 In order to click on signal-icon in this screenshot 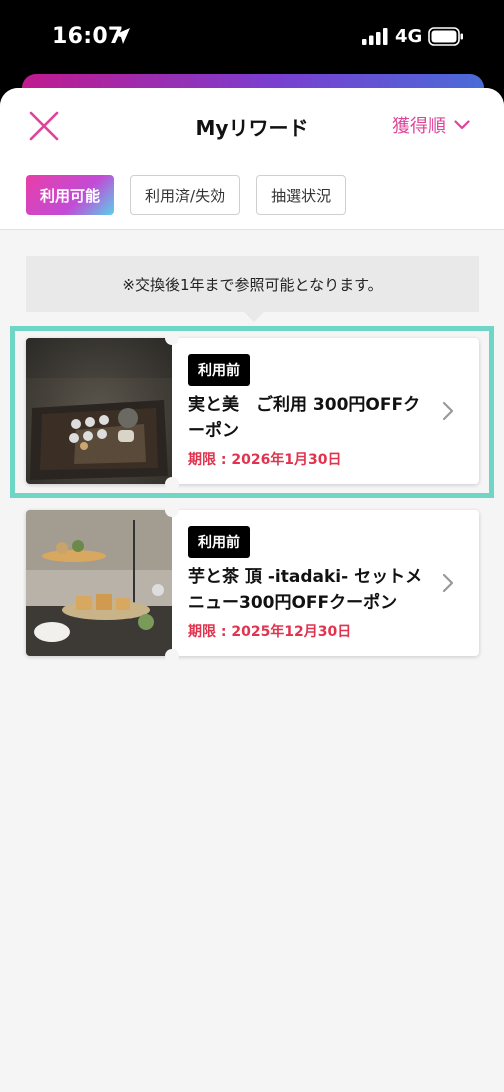, I will do `click(375, 36)`.